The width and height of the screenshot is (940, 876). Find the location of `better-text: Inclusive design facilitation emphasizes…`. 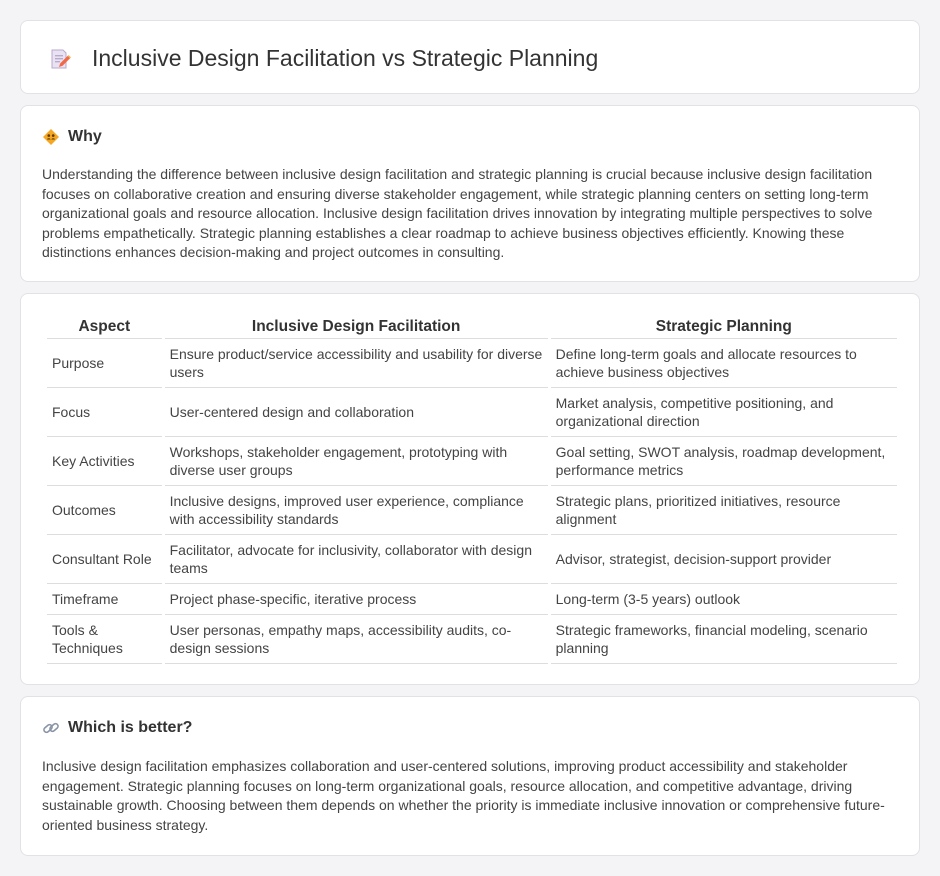

better-text: Inclusive design facilitation emphasizes… is located at coordinates (463, 795).